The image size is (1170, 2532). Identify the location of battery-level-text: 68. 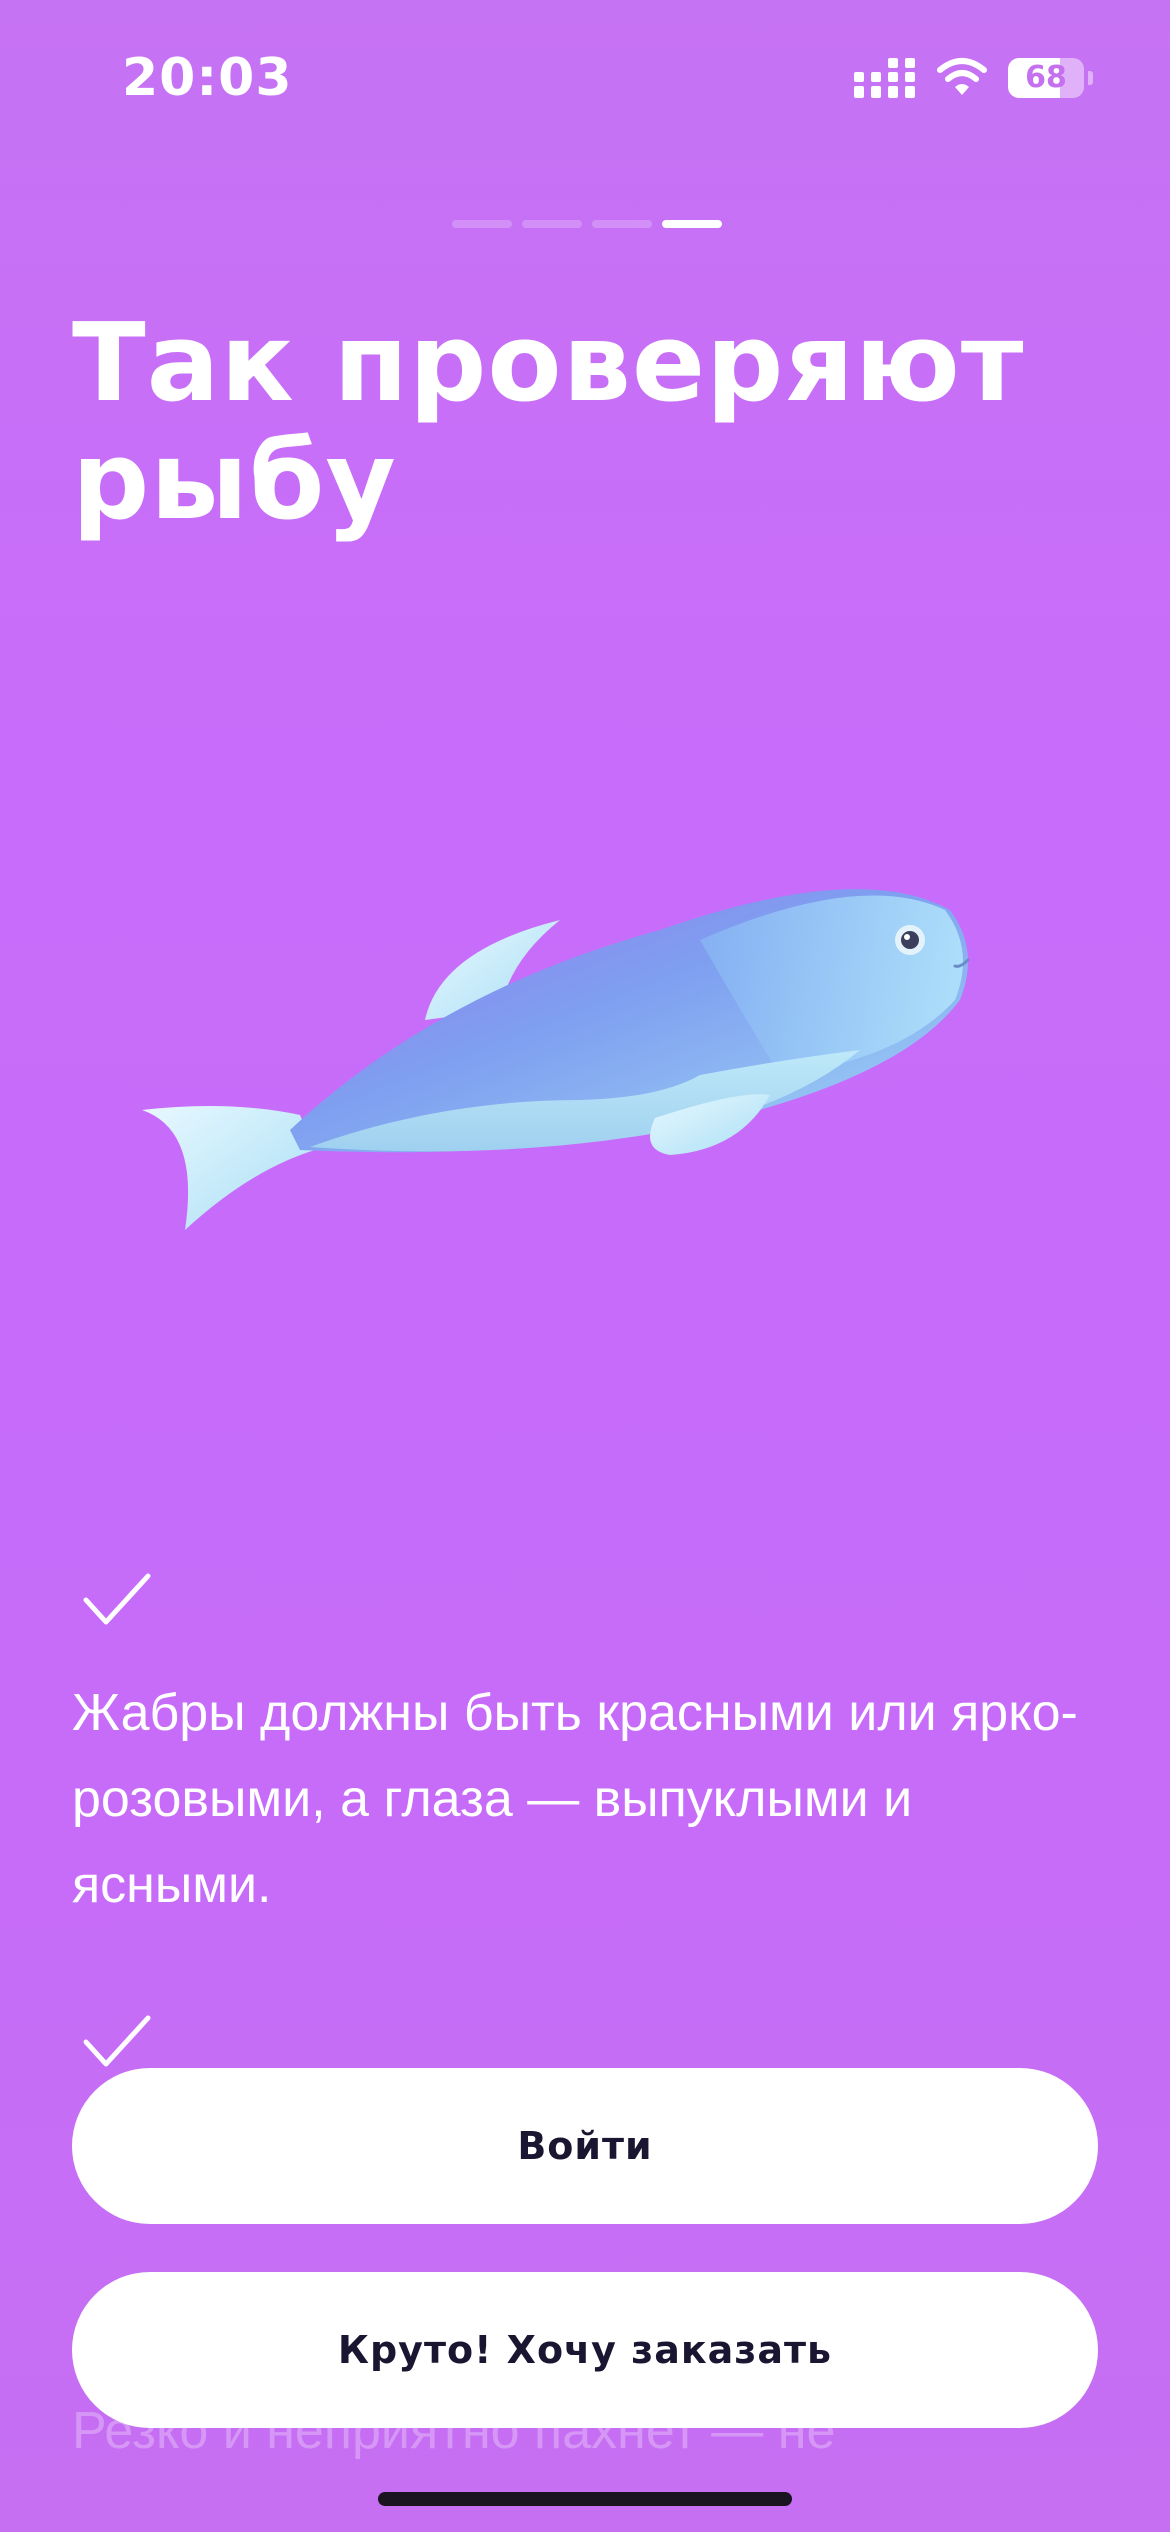
(1046, 77).